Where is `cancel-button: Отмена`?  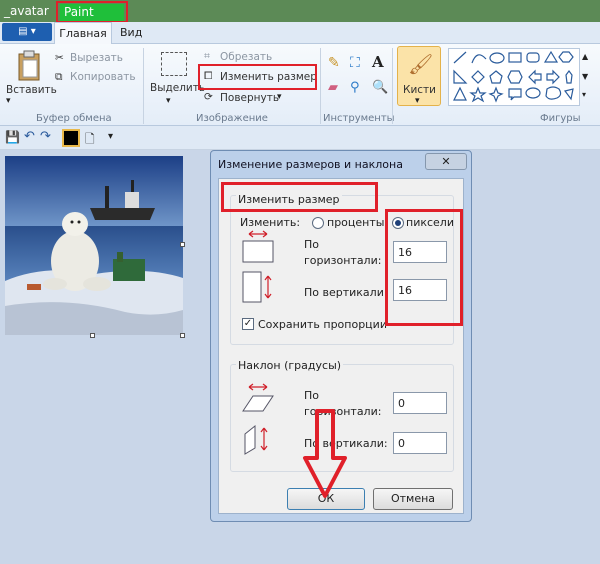 cancel-button: Отмена is located at coordinates (413, 499).